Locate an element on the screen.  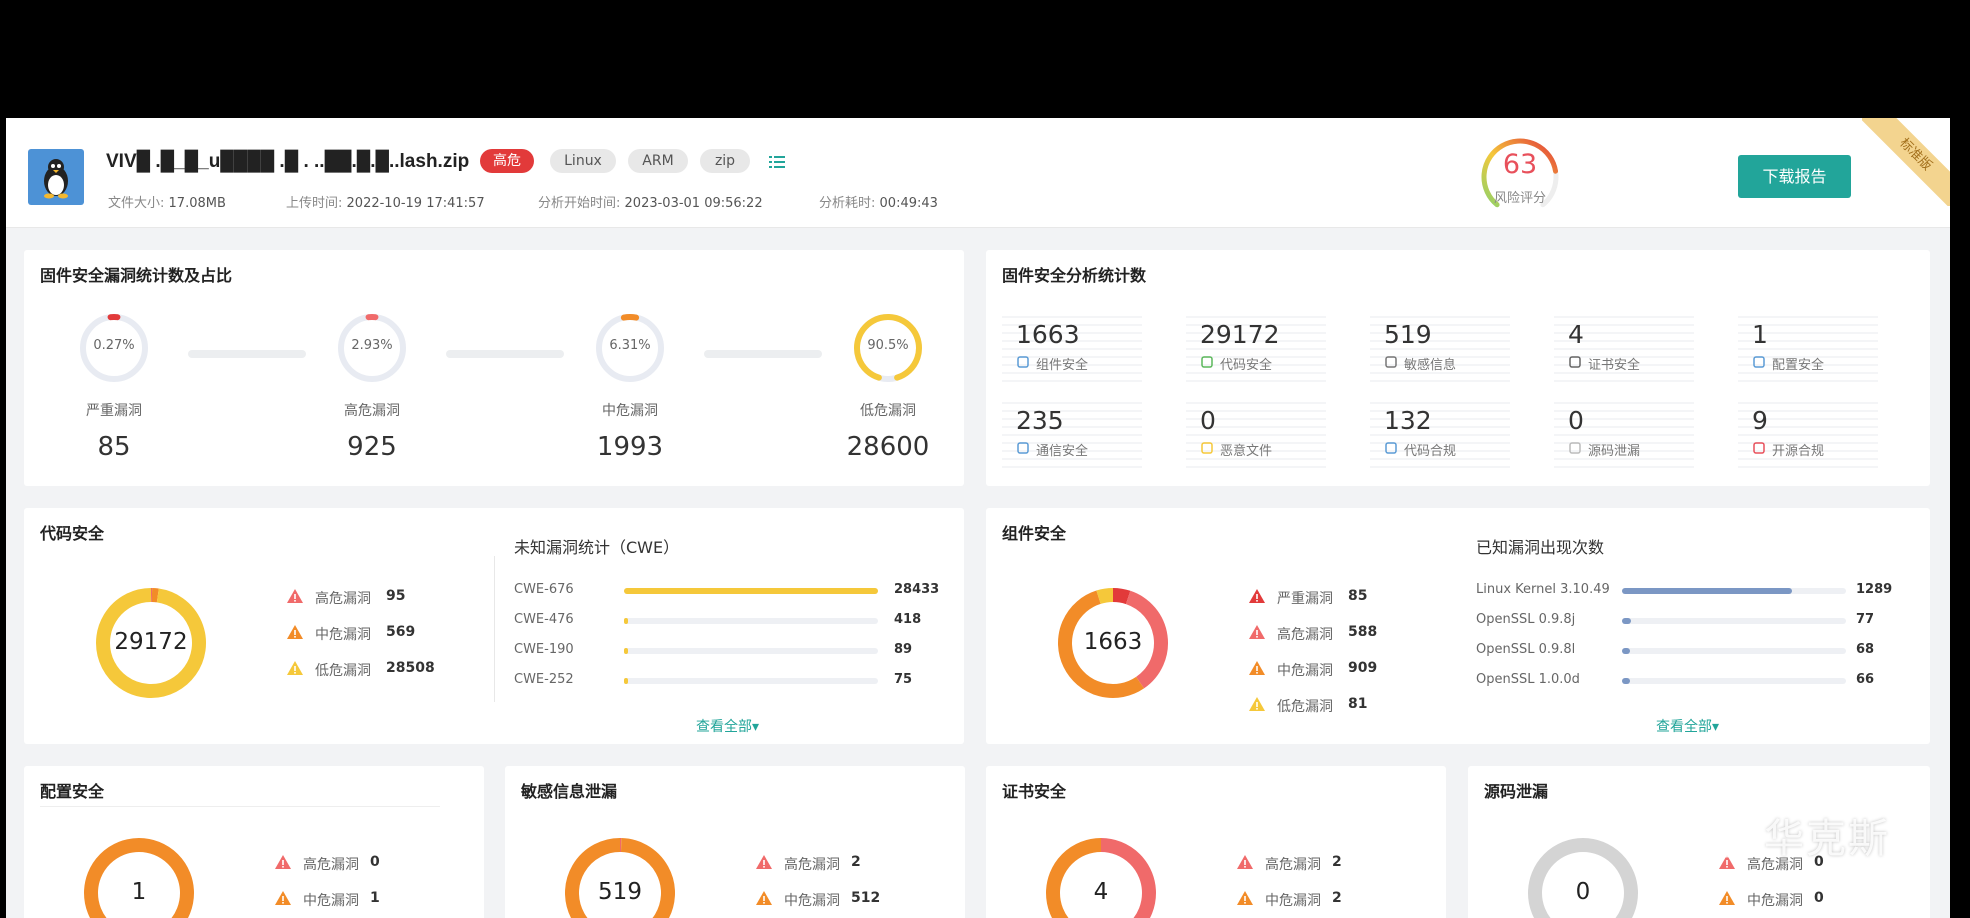
download-report-button: 下载报告 is located at coordinates (1794, 176).